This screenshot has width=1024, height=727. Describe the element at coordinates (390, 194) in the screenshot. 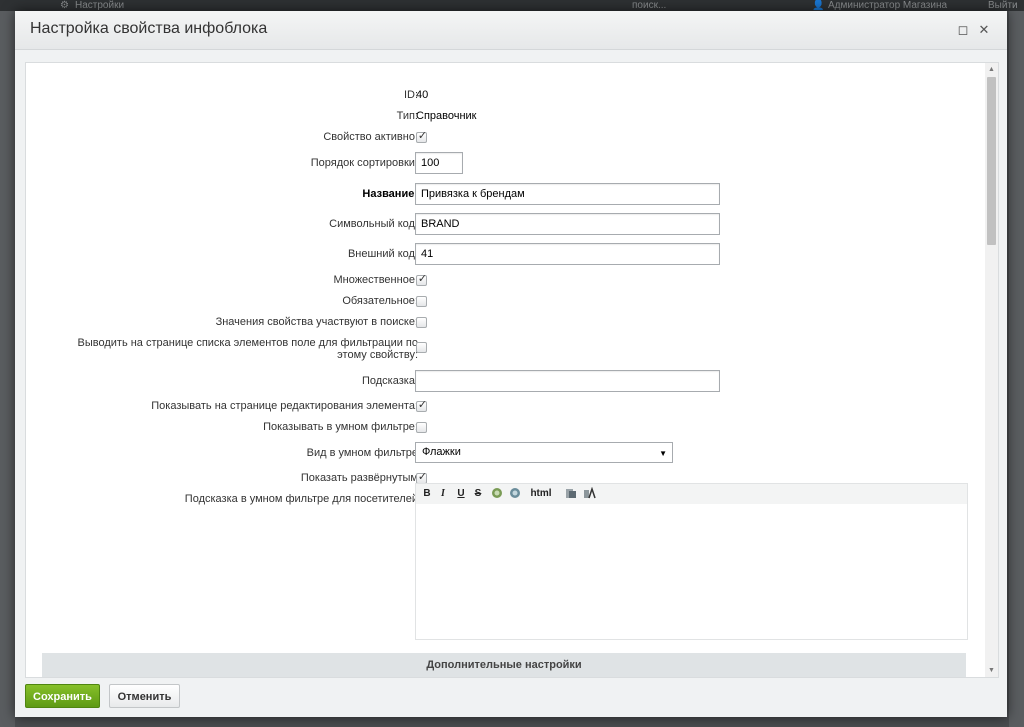

I see `name-label: Название:` at that location.